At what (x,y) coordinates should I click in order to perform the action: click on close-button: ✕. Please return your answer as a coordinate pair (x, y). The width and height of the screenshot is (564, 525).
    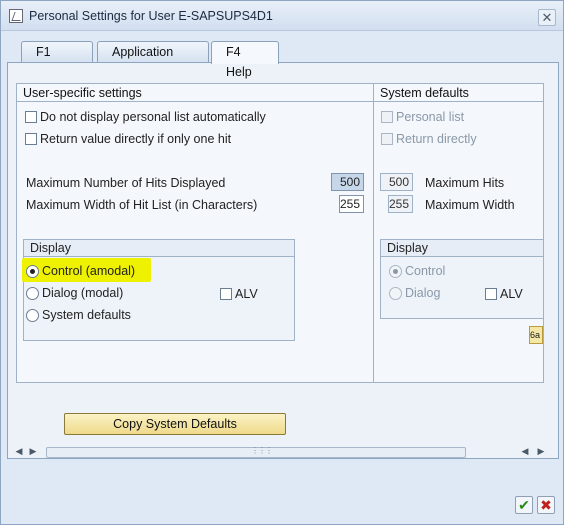
    Looking at the image, I should click on (547, 17).